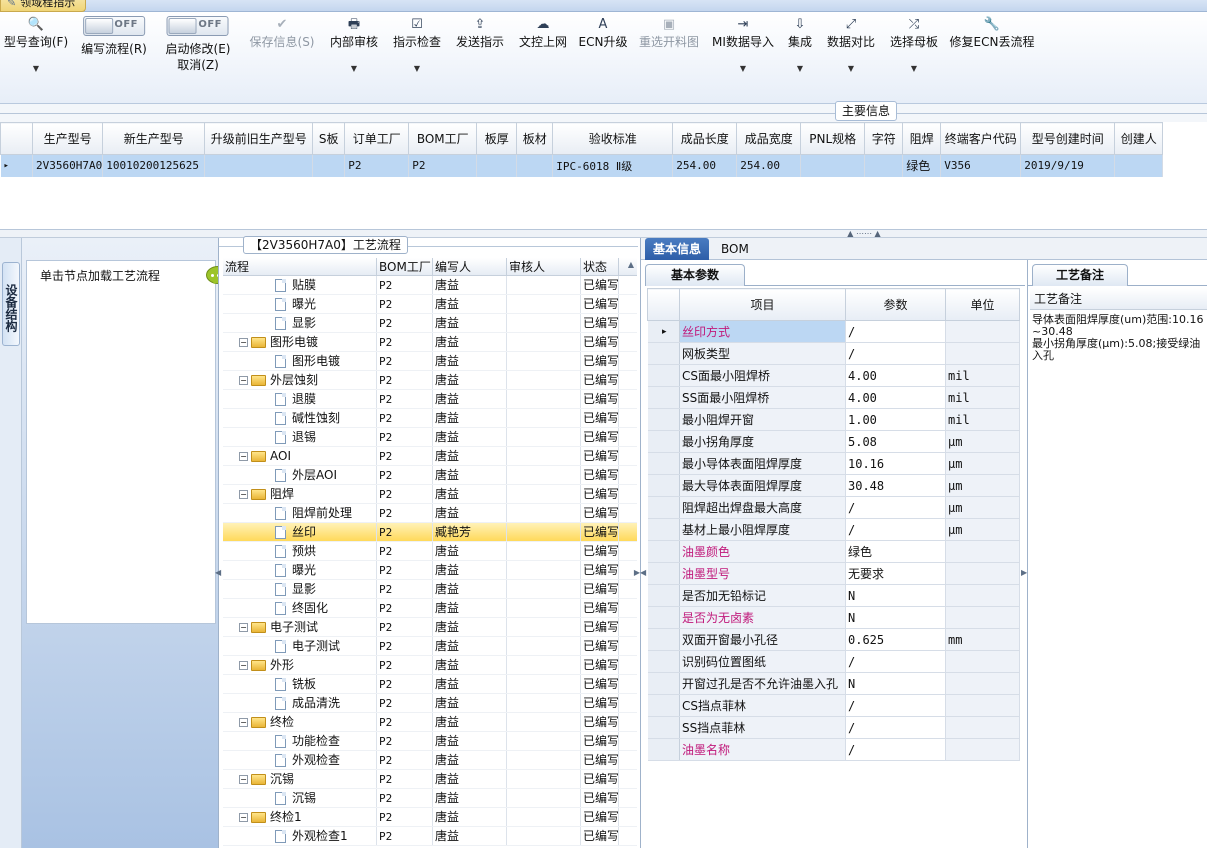  I want to click on col-header-4: 订单工厂, so click(377, 138).